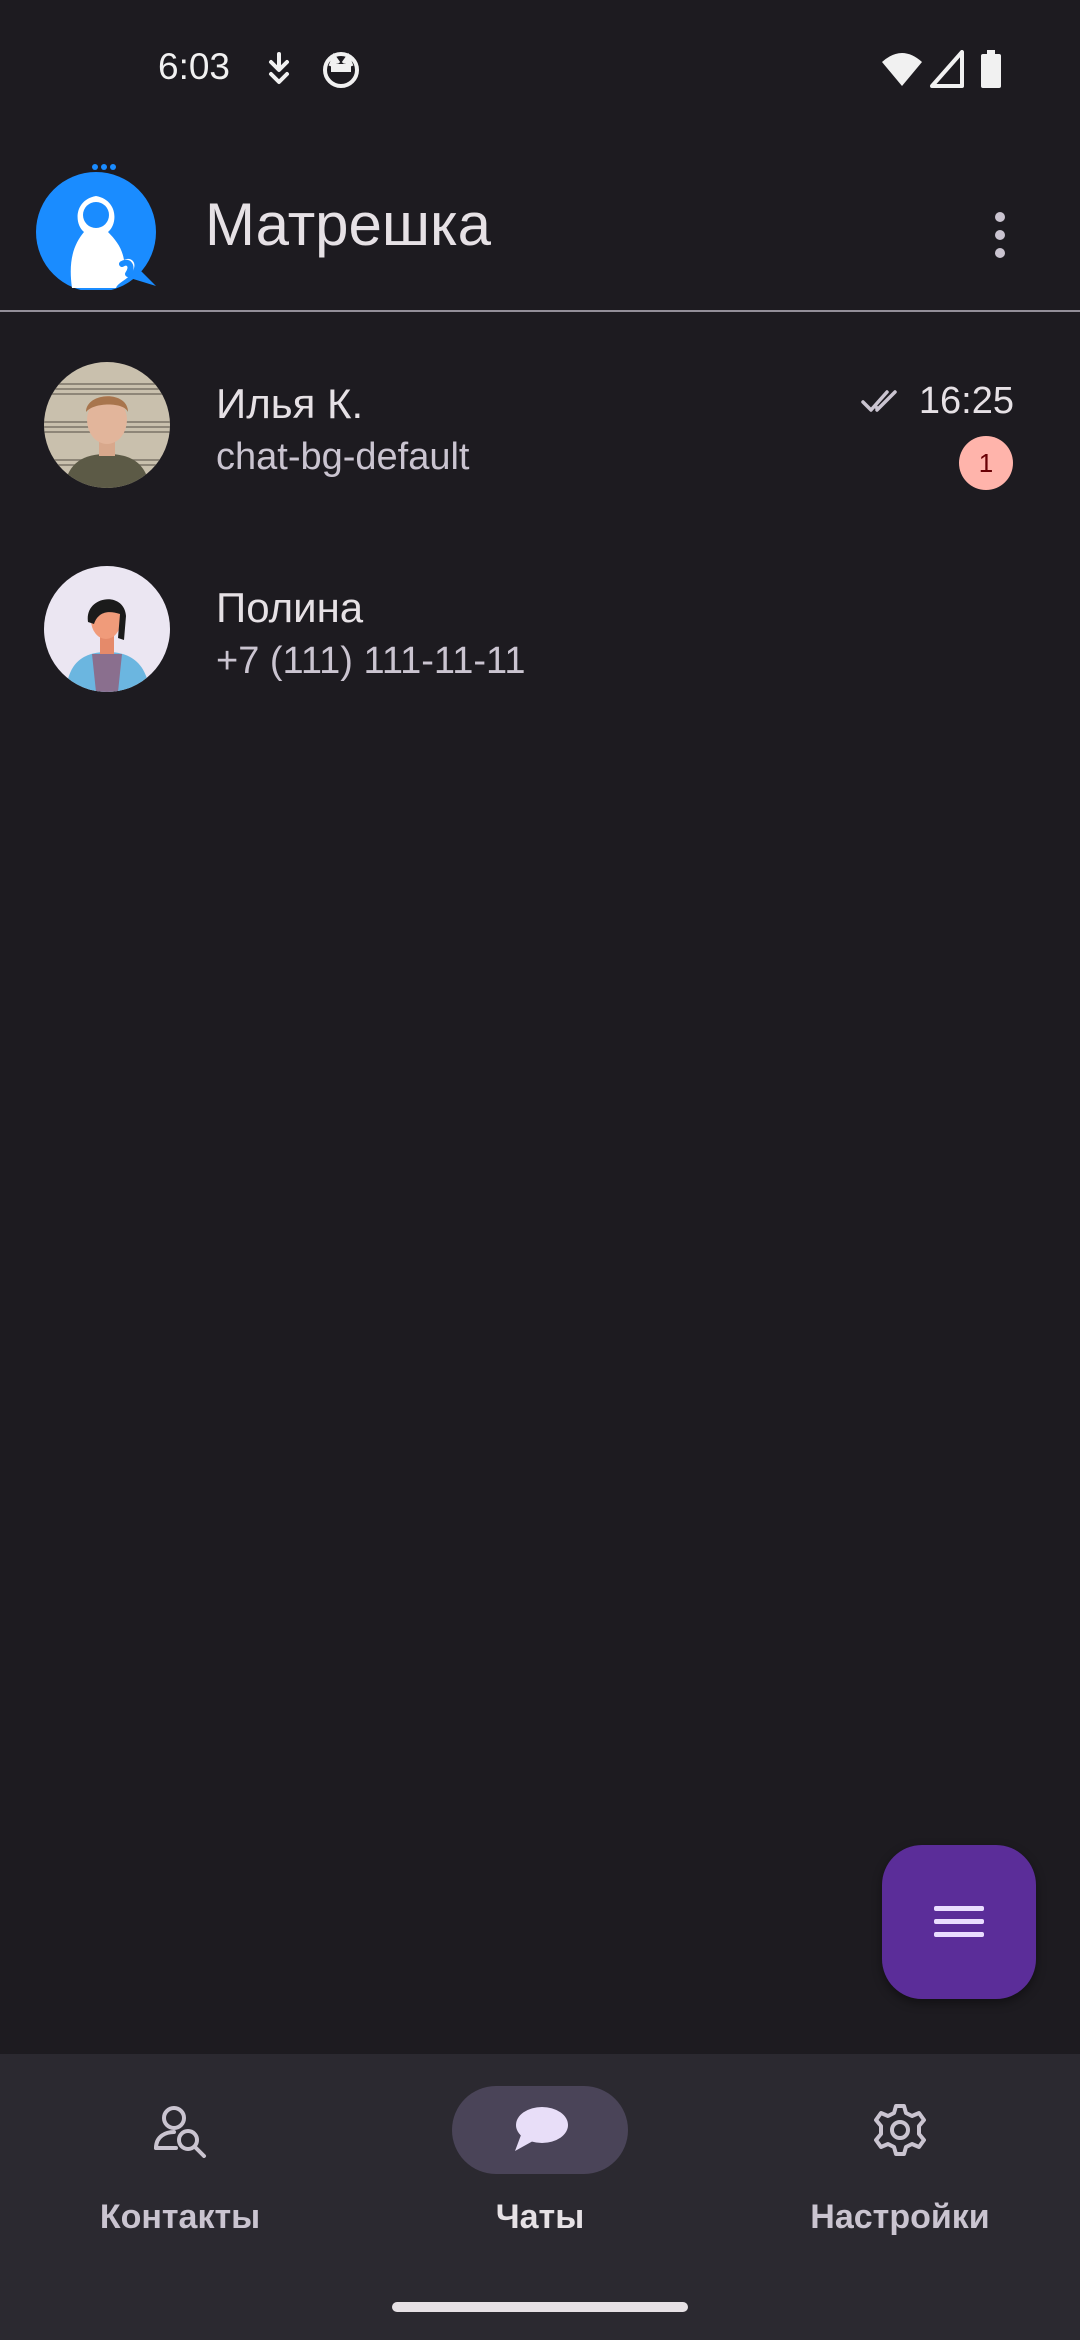 The width and height of the screenshot is (1080, 2340). I want to click on signal-icon, so click(947, 69).